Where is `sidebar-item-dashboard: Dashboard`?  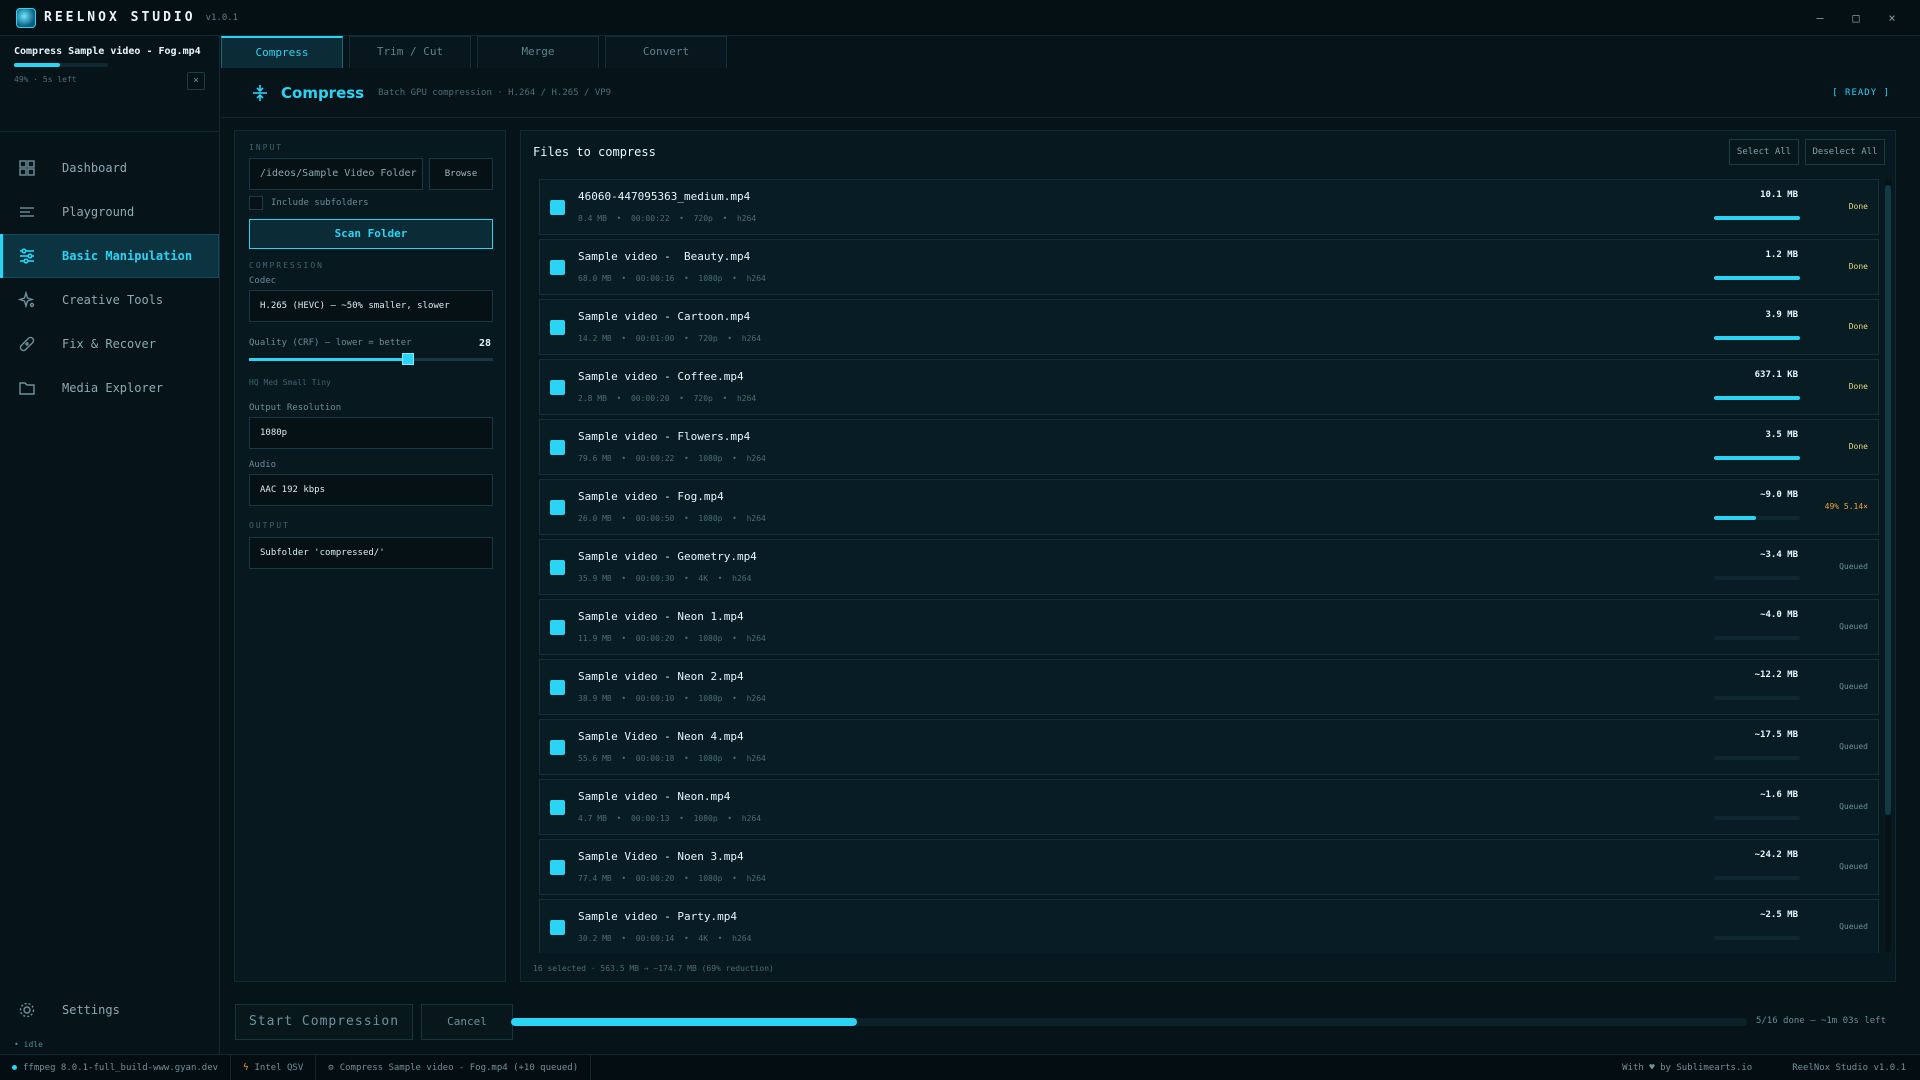
sidebar-item-dashboard: Dashboard is located at coordinates (109, 168).